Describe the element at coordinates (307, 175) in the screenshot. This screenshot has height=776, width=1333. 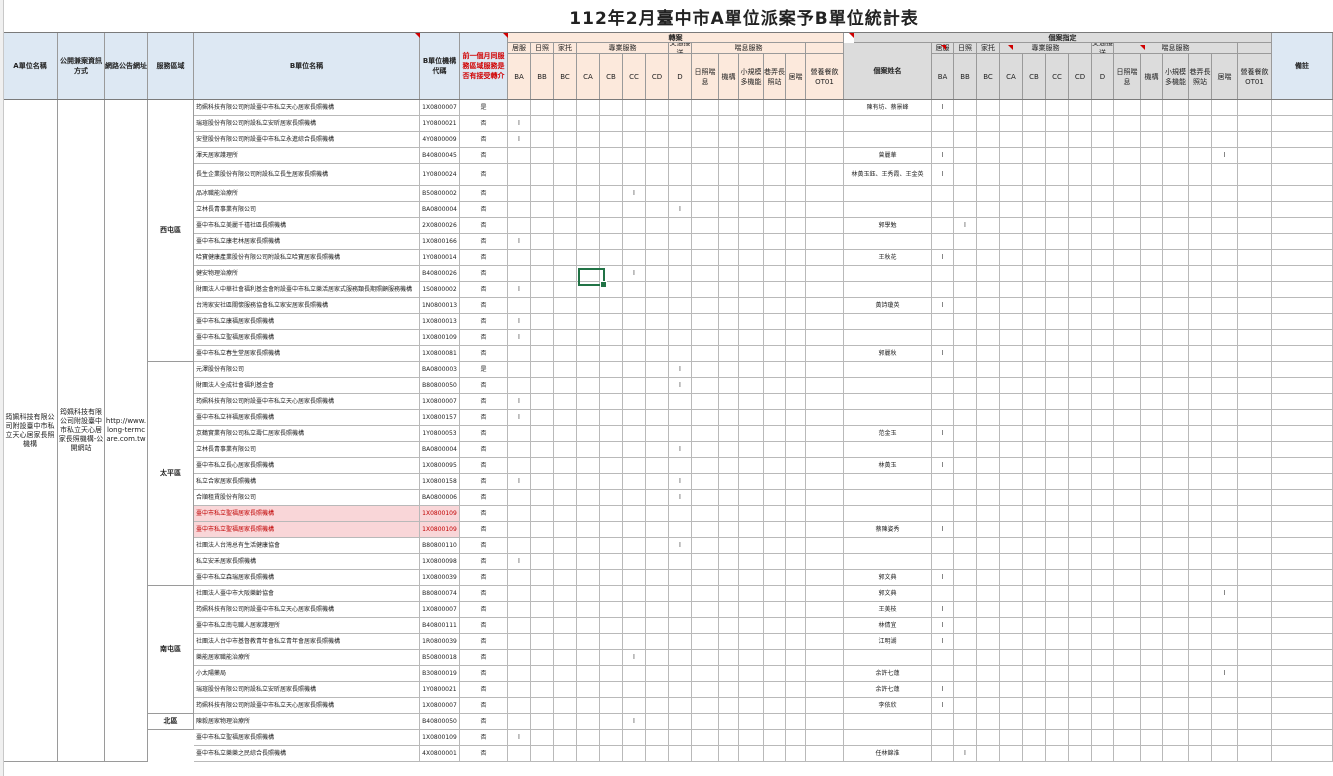
I see `b-unit-name: 長生企業股份有限公司附設私立長生居家長照機構` at that location.